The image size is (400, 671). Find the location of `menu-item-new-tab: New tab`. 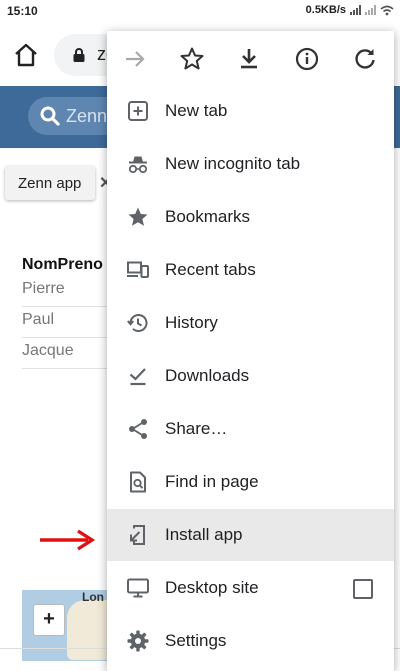

menu-item-new-tab: New tab is located at coordinates (250, 111).